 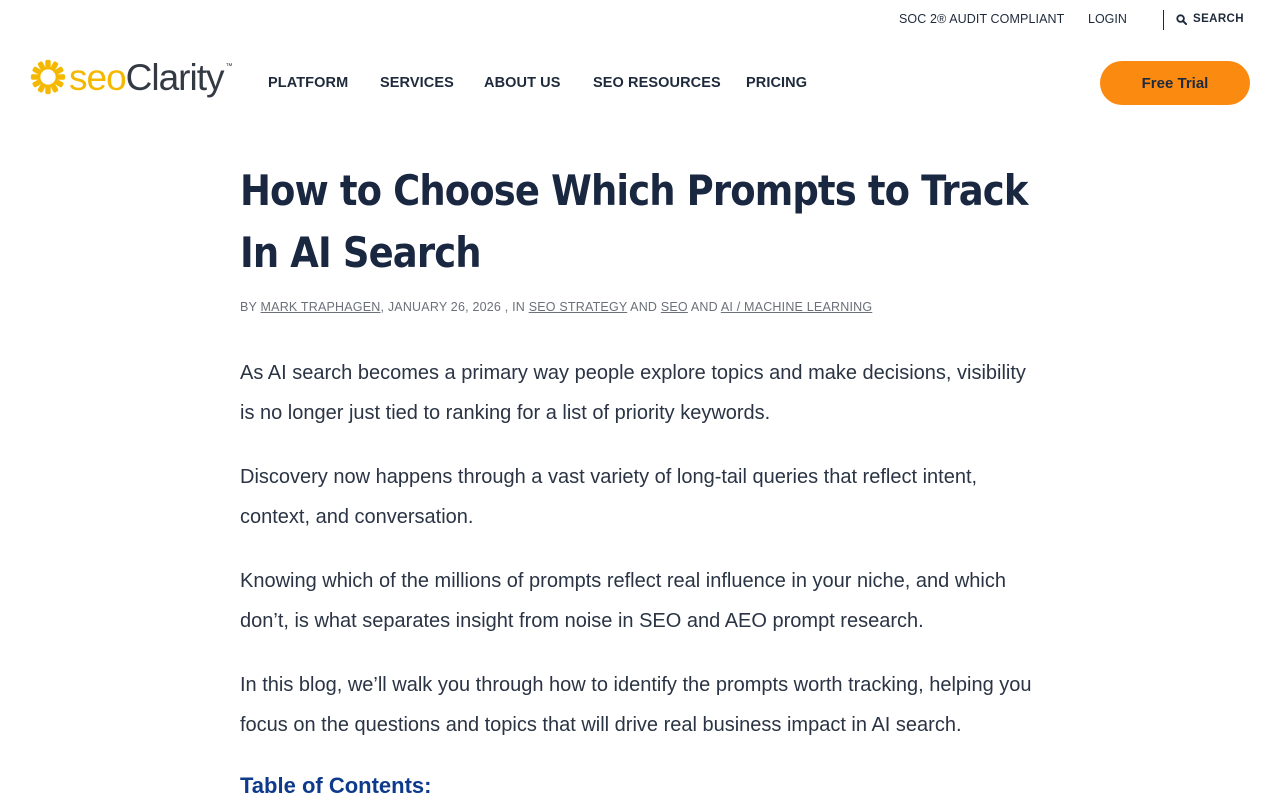 What do you see at coordinates (776, 83) in the screenshot?
I see `nav-pricing: PRICING` at bounding box center [776, 83].